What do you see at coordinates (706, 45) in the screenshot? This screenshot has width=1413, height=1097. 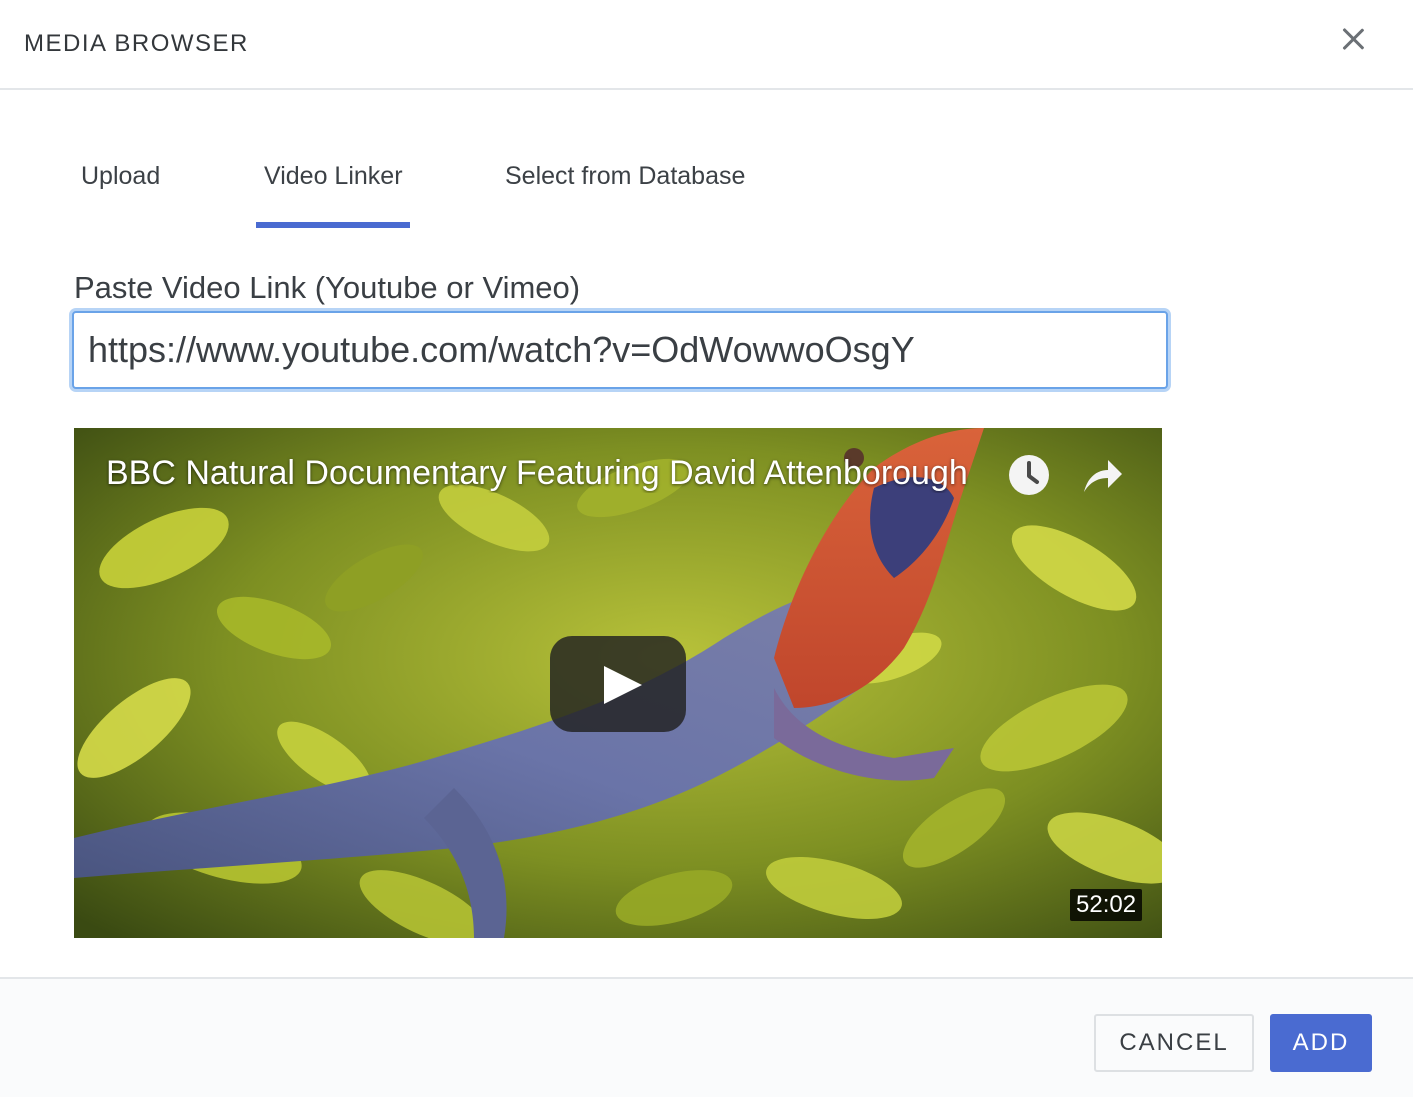 I see `dialog-header: MEDIA BROWSER` at bounding box center [706, 45].